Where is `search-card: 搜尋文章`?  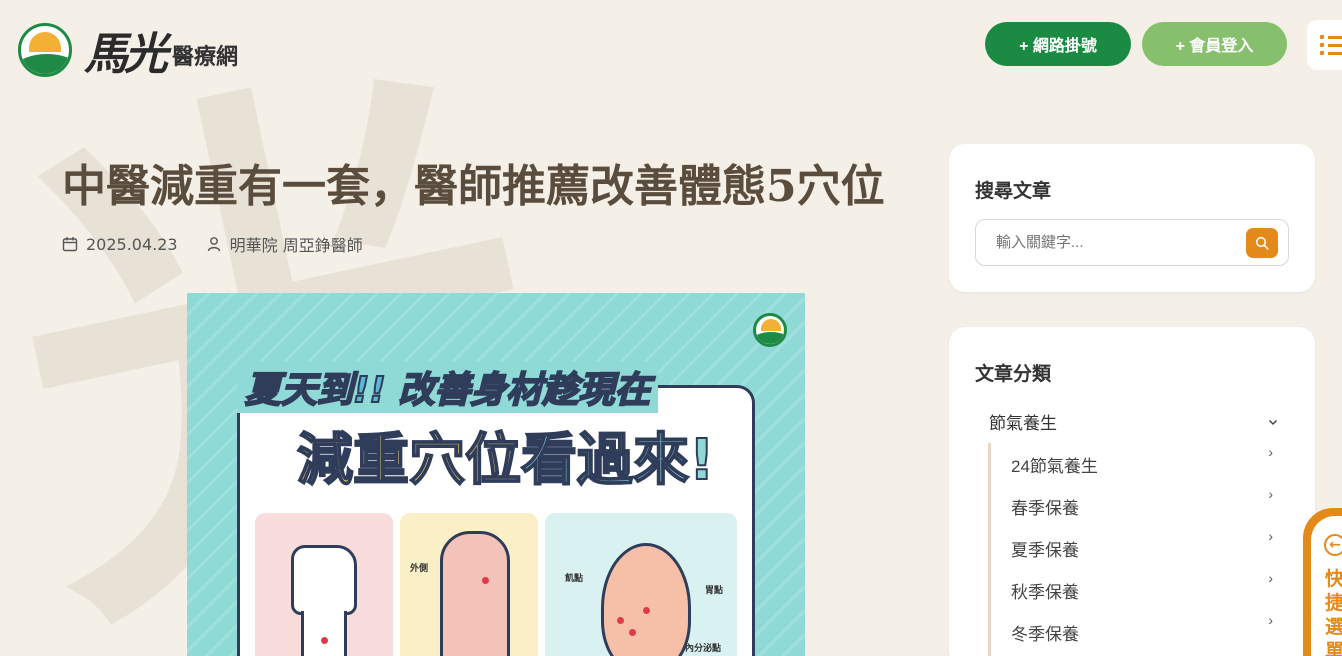
search-card: 搜尋文章 is located at coordinates (1132, 218).